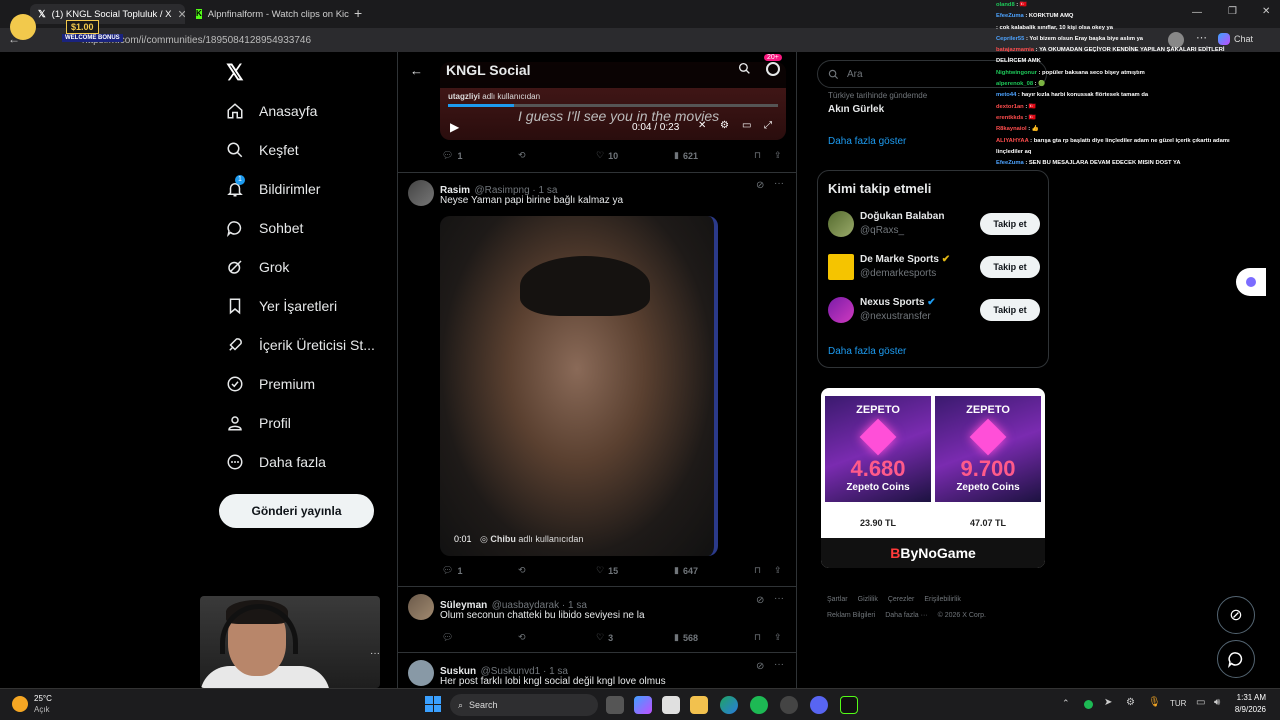  Describe the element at coordinates (257, 267) in the screenshot. I see `nav-item-grok: Grok` at that location.